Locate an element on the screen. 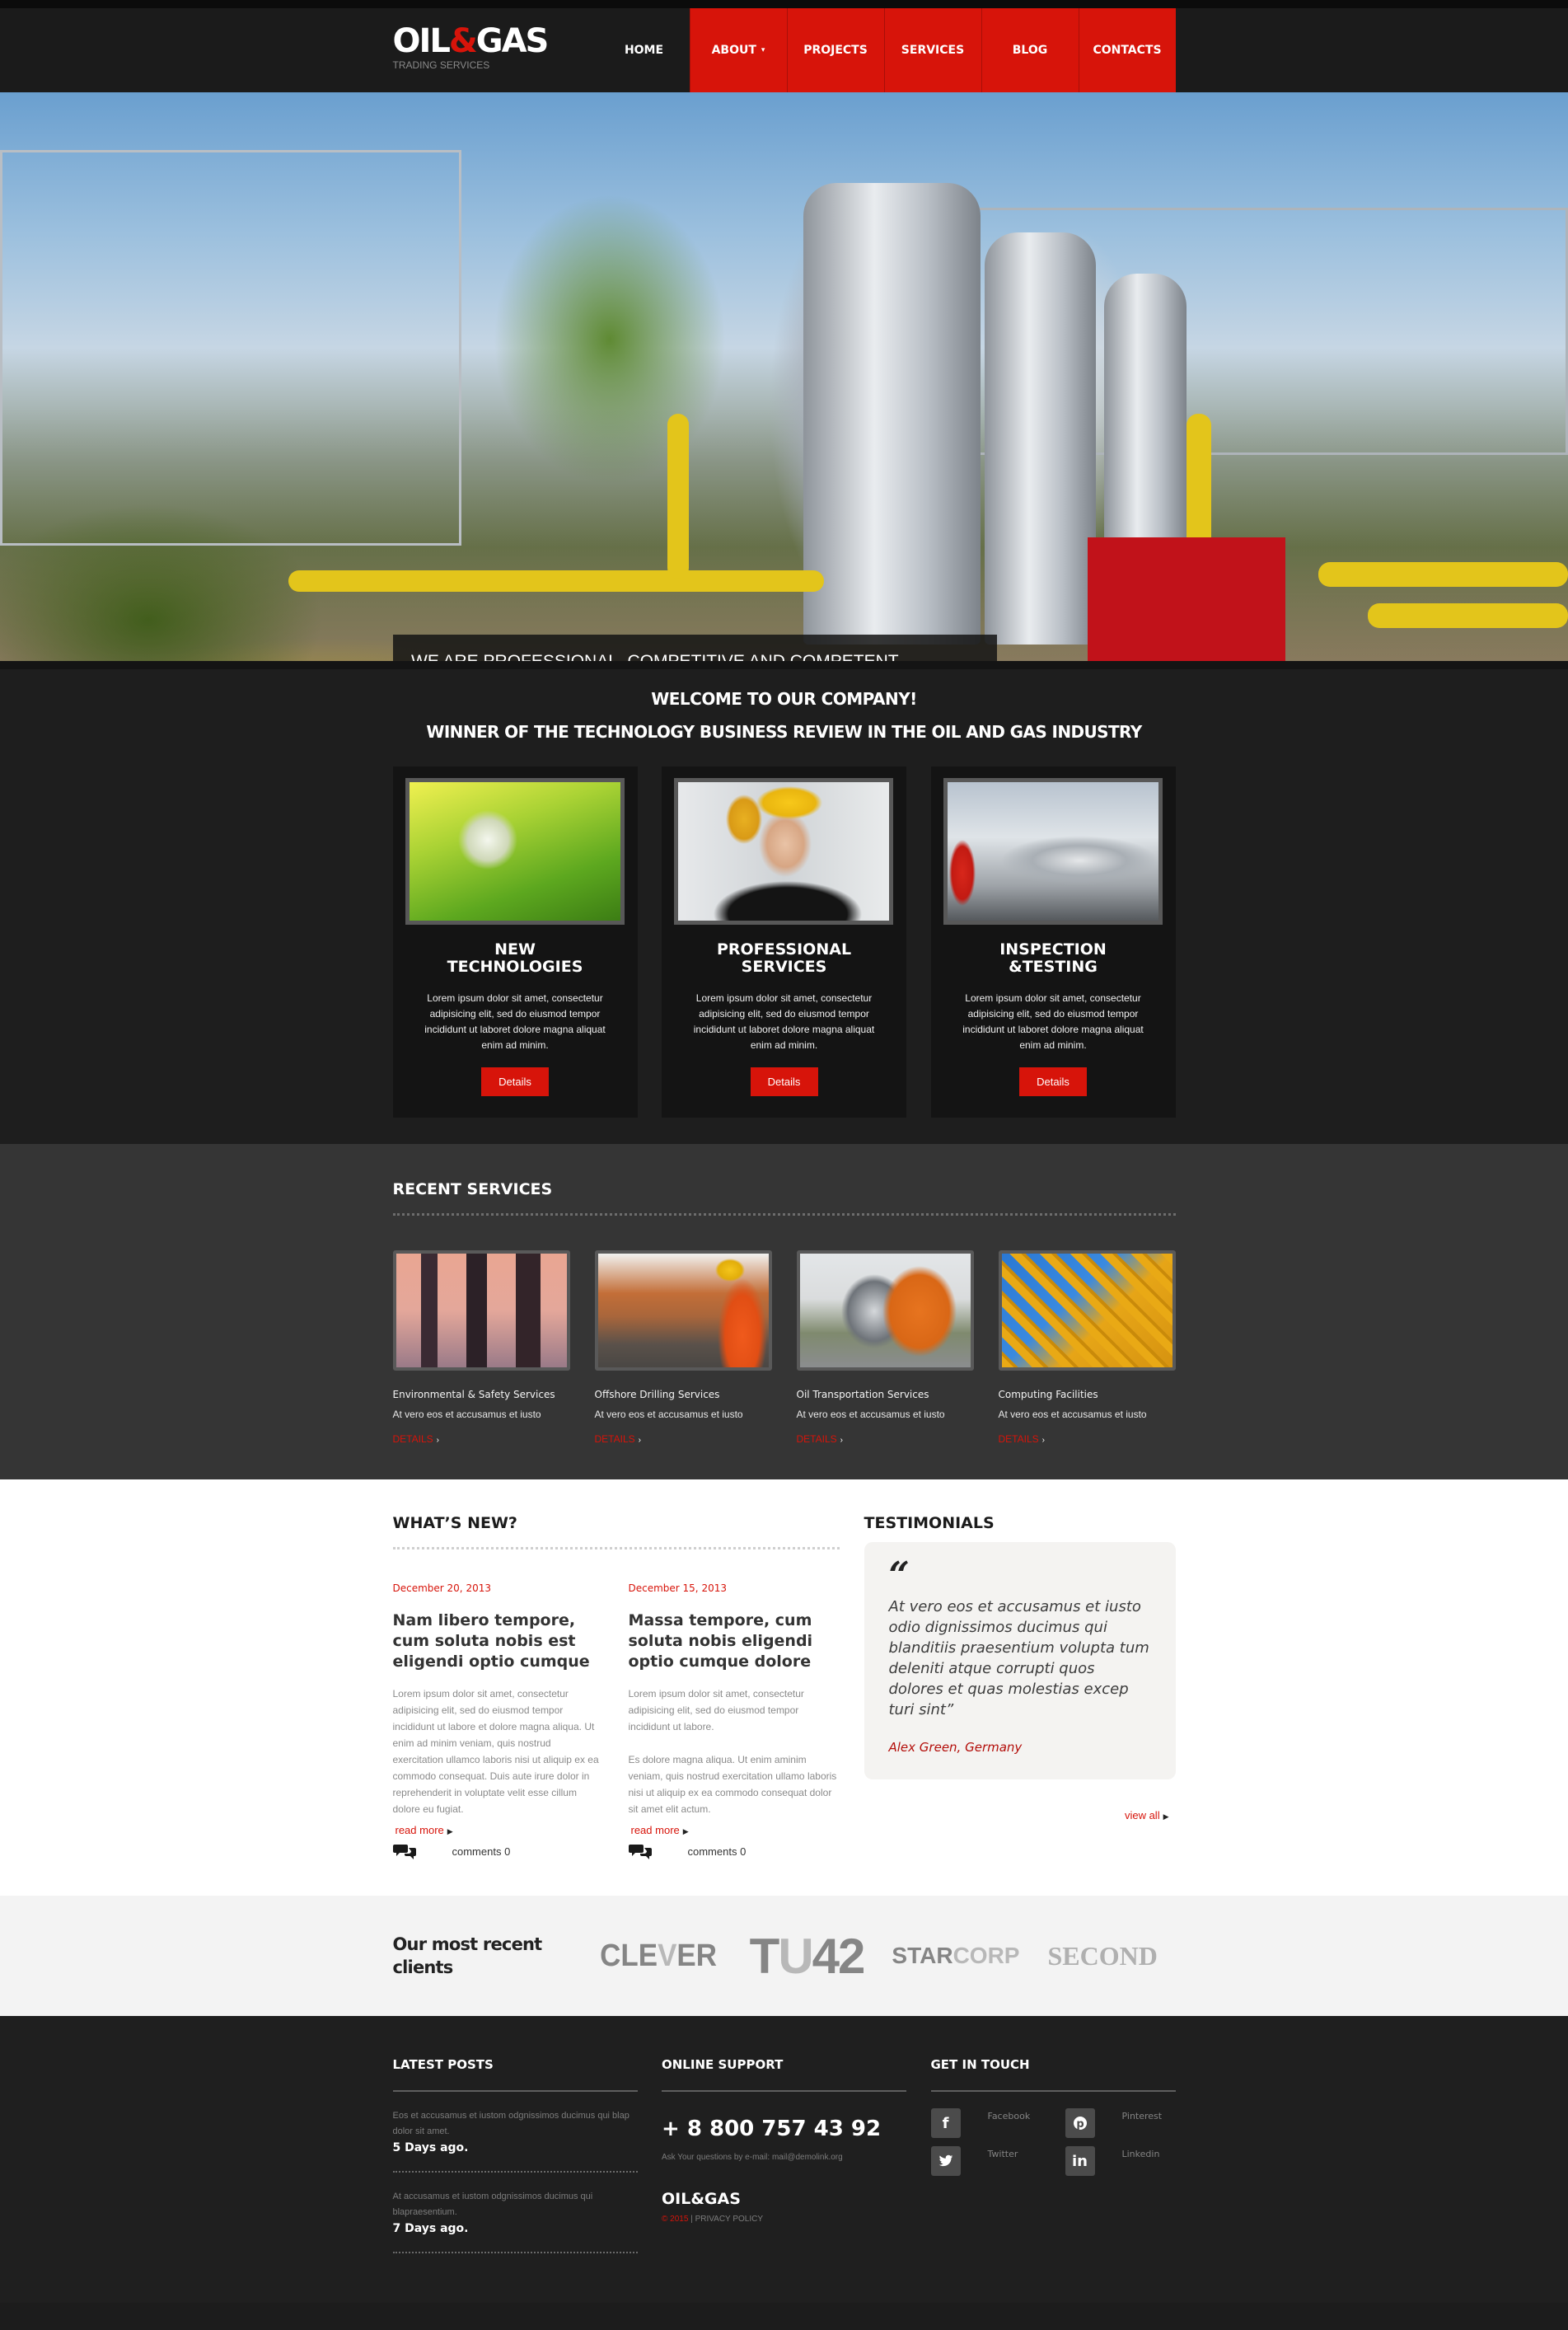 Image resolution: width=1568 pixels, height=2330 pixels. client-logos: CLEVER TU42 STARCORP SECOND is located at coordinates (876, 1956).